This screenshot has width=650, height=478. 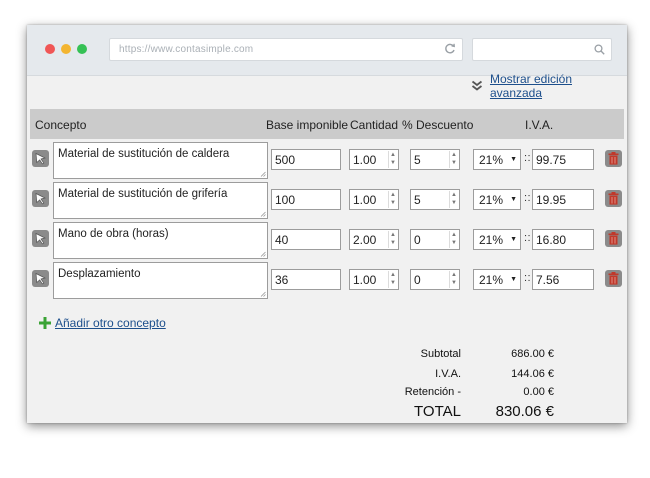 I want to click on header-quantity: Cantidad, so click(x=374, y=125).